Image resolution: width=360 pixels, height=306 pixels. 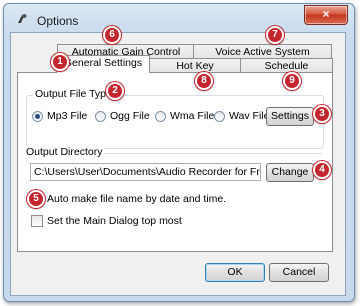 I want to click on change-button: Change, so click(x=290, y=172).